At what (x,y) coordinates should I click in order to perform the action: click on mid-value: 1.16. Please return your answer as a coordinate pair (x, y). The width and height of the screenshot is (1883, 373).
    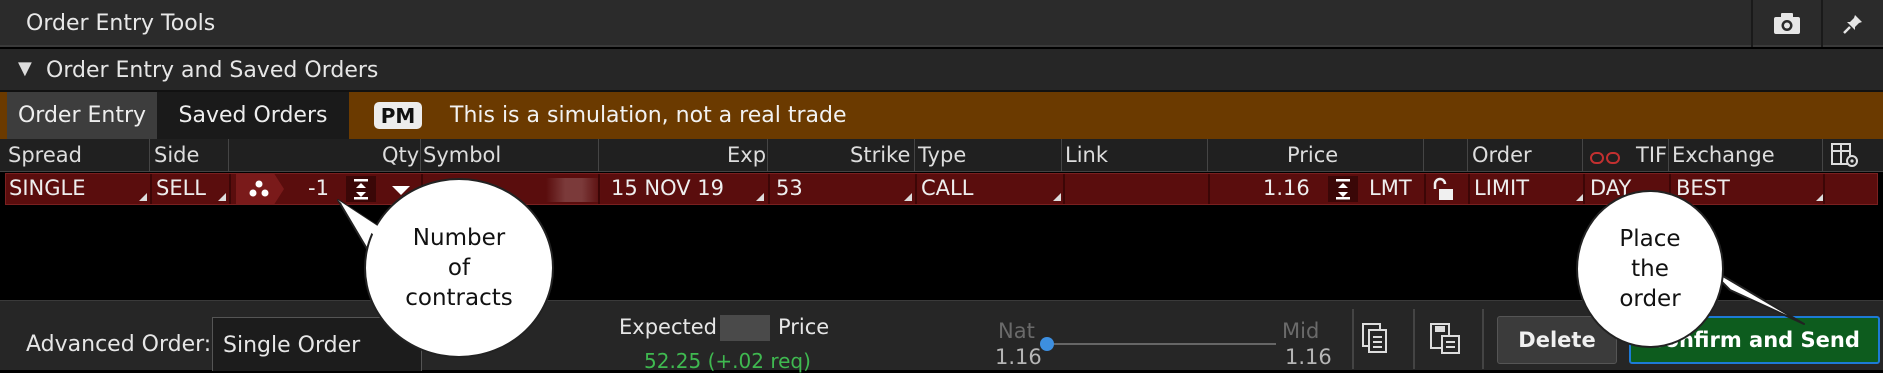
    Looking at the image, I should click on (1308, 357).